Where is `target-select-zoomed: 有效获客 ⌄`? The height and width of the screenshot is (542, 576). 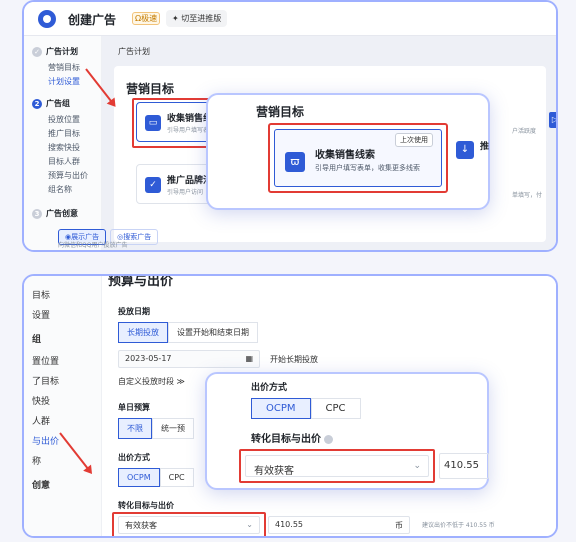
target-select-zoomed: 有效获客 ⌄ is located at coordinates (337, 466).